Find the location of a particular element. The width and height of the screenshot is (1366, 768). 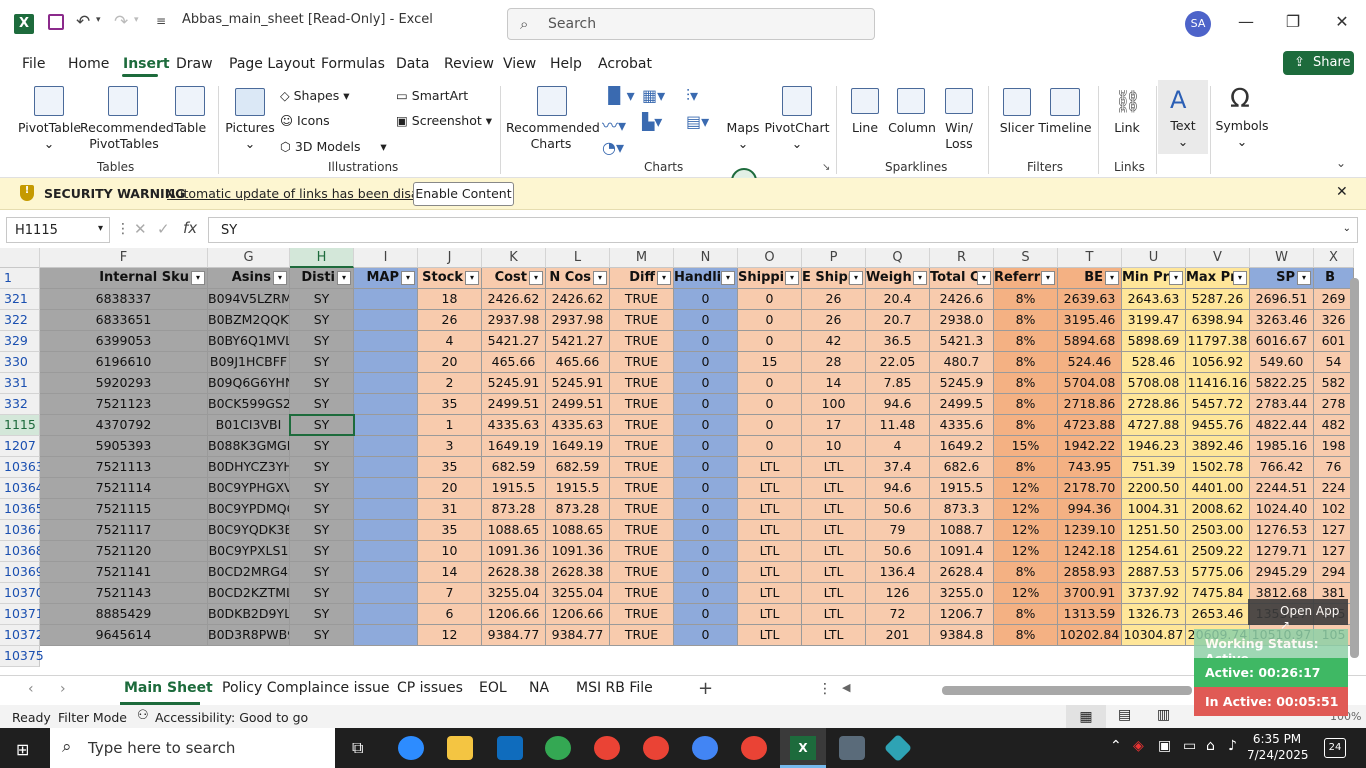

column-header-n: N is located at coordinates (706, 258).